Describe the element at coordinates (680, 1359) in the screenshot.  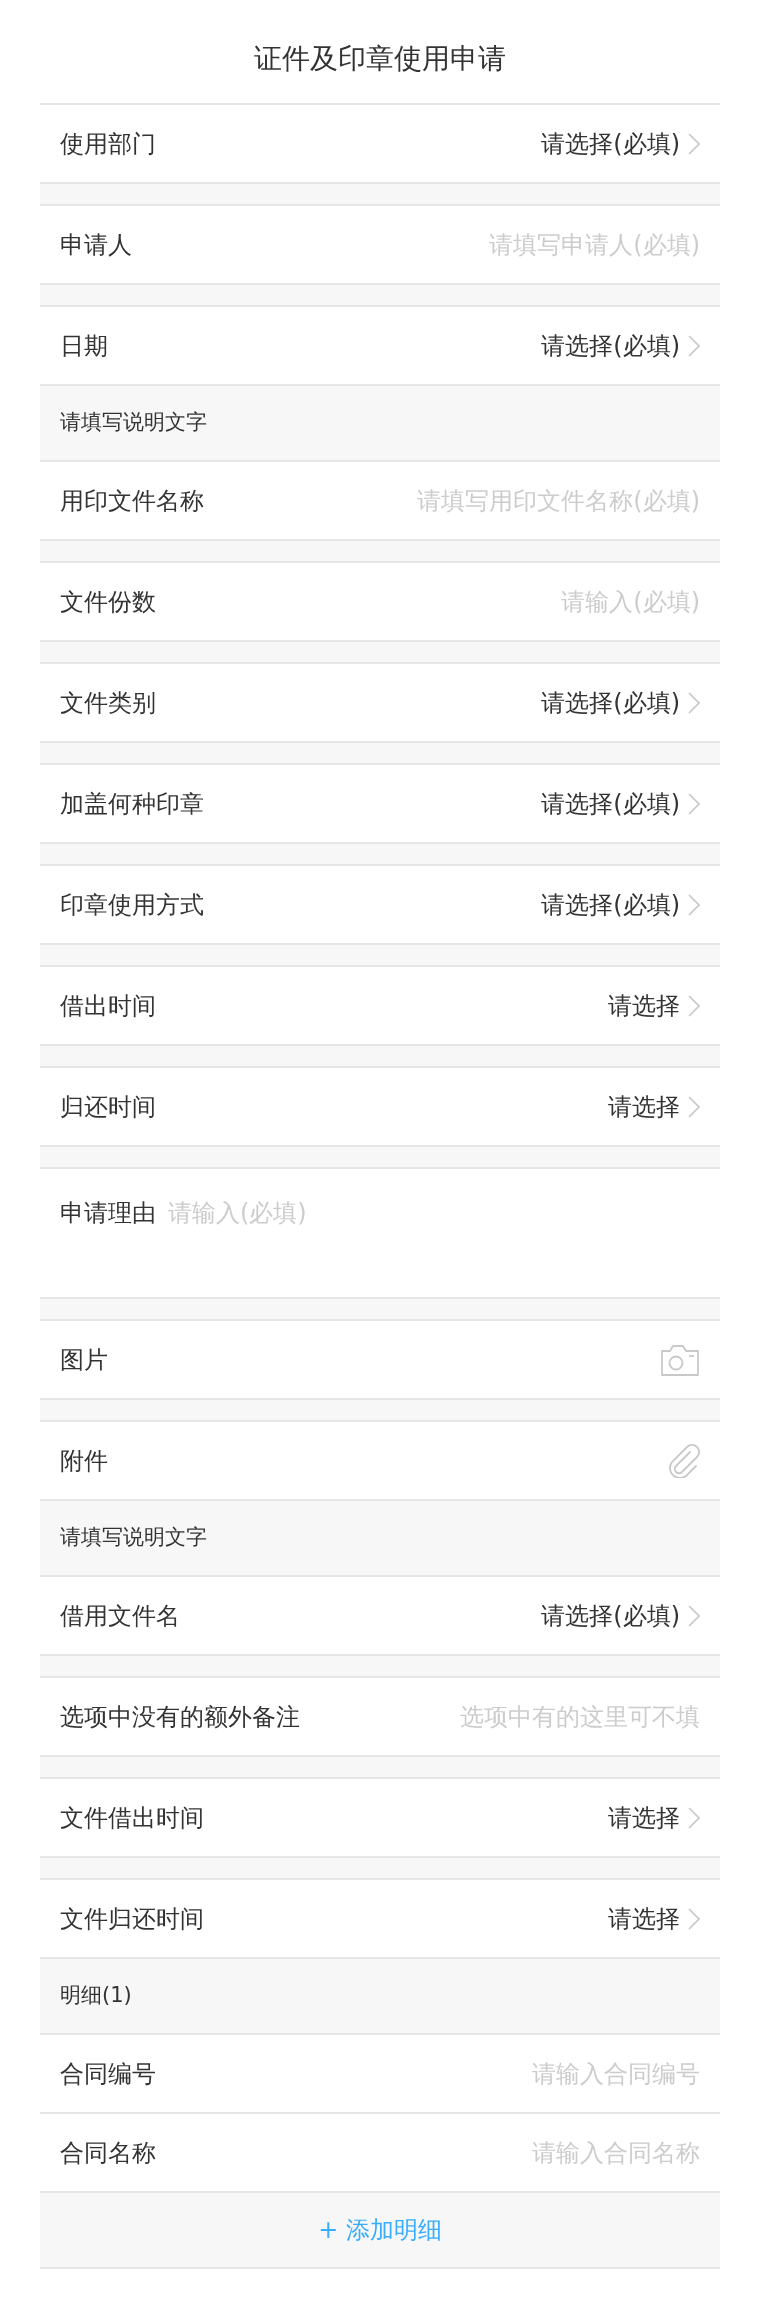
I see `camera-icon` at that location.